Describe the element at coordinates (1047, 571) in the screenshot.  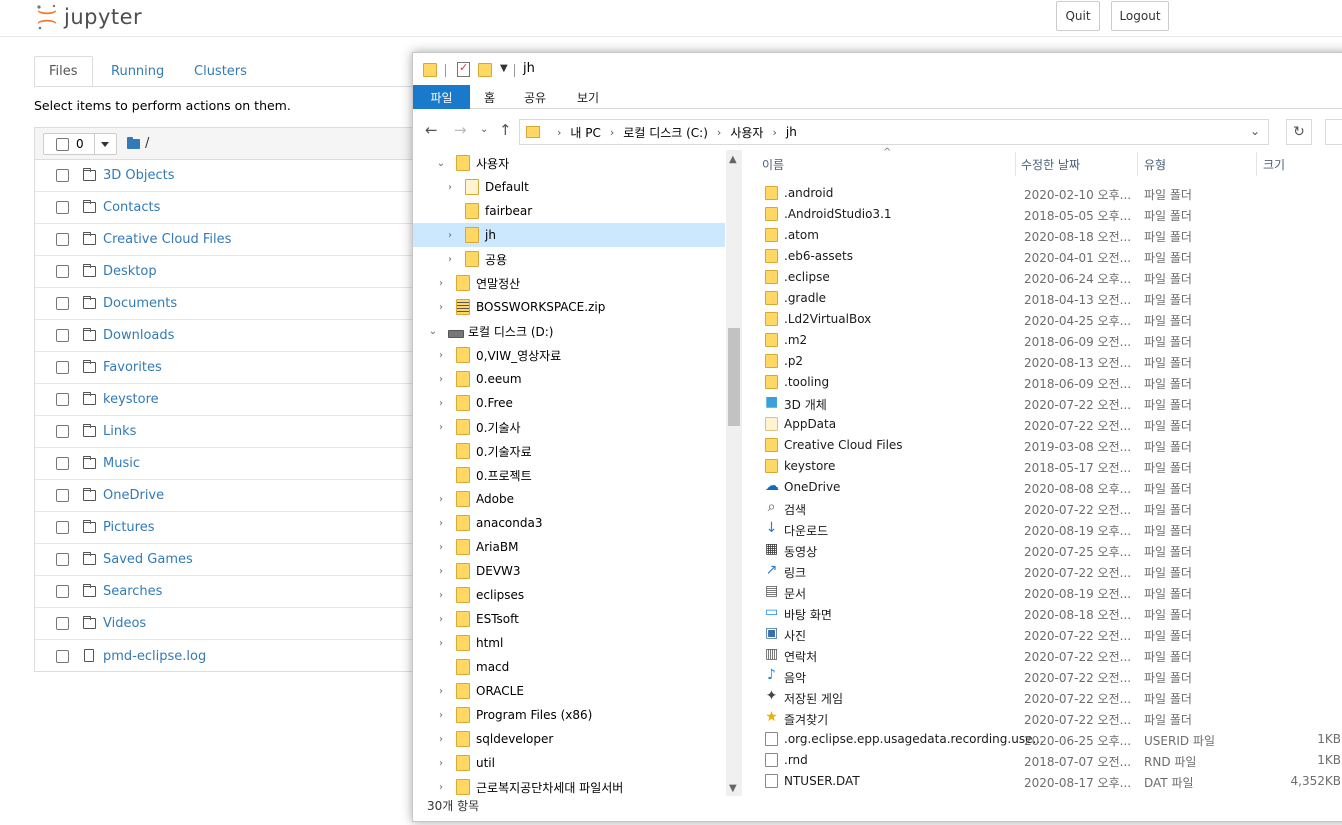
I see `file-row: ↗ 링크 2020-07-22 오전... 파일 폴더` at that location.